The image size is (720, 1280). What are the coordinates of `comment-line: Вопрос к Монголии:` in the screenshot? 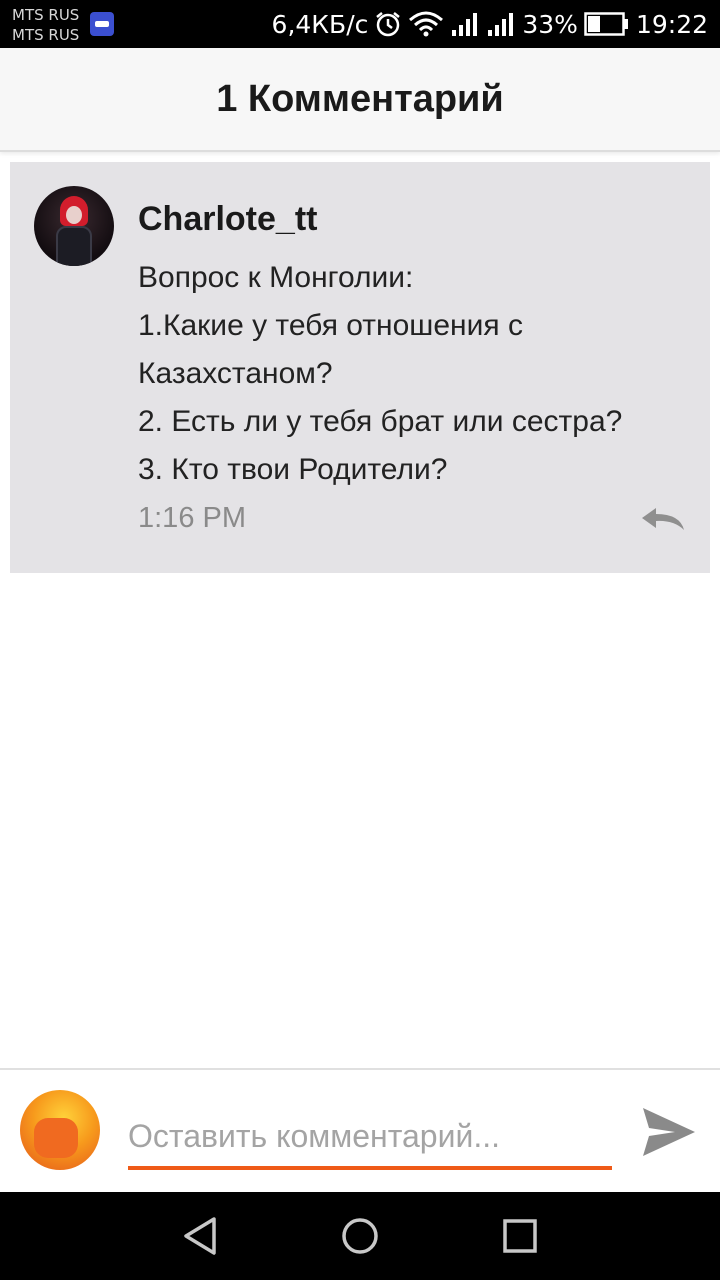 It's located at (276, 277).